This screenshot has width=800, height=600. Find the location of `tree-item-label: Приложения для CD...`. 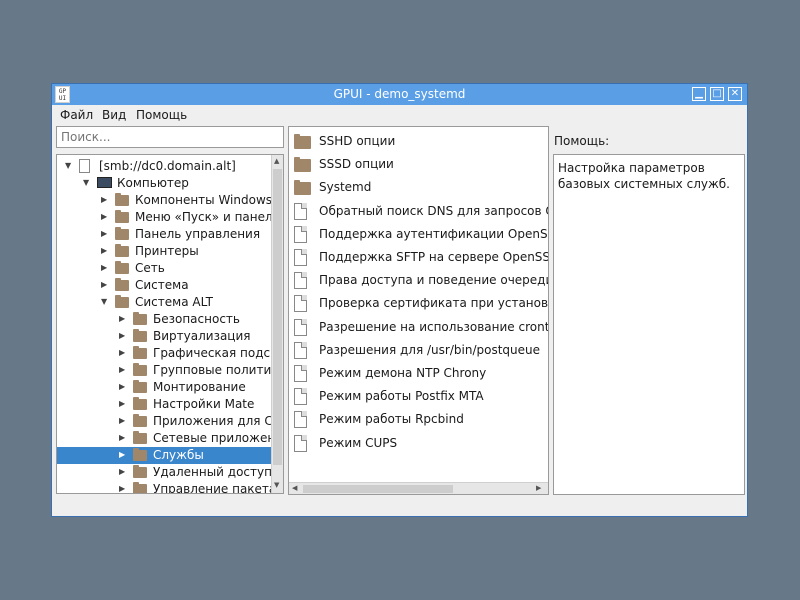

tree-item-label: Приложения для CD... is located at coordinates (218, 421).